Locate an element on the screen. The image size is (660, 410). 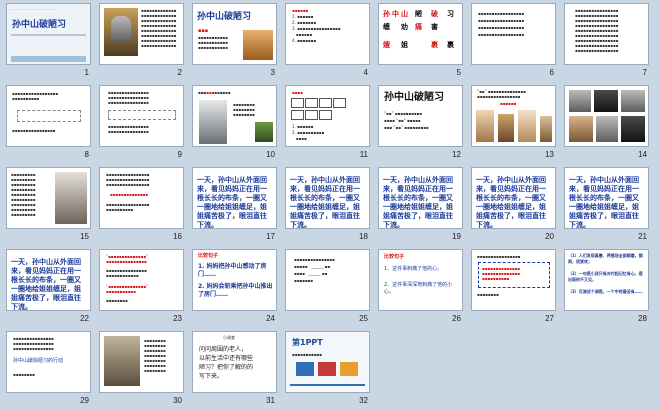
slide-cell: 比较句子 1、这件事刺痛了他的心。 2、这件事深深地刺痛了他的小心。 26 is located at coordinates (420, 286).